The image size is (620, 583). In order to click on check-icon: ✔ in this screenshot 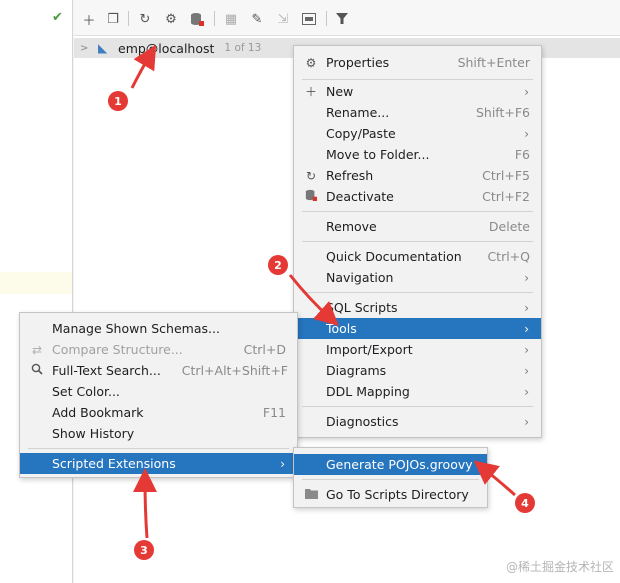, I will do `click(57, 17)`.